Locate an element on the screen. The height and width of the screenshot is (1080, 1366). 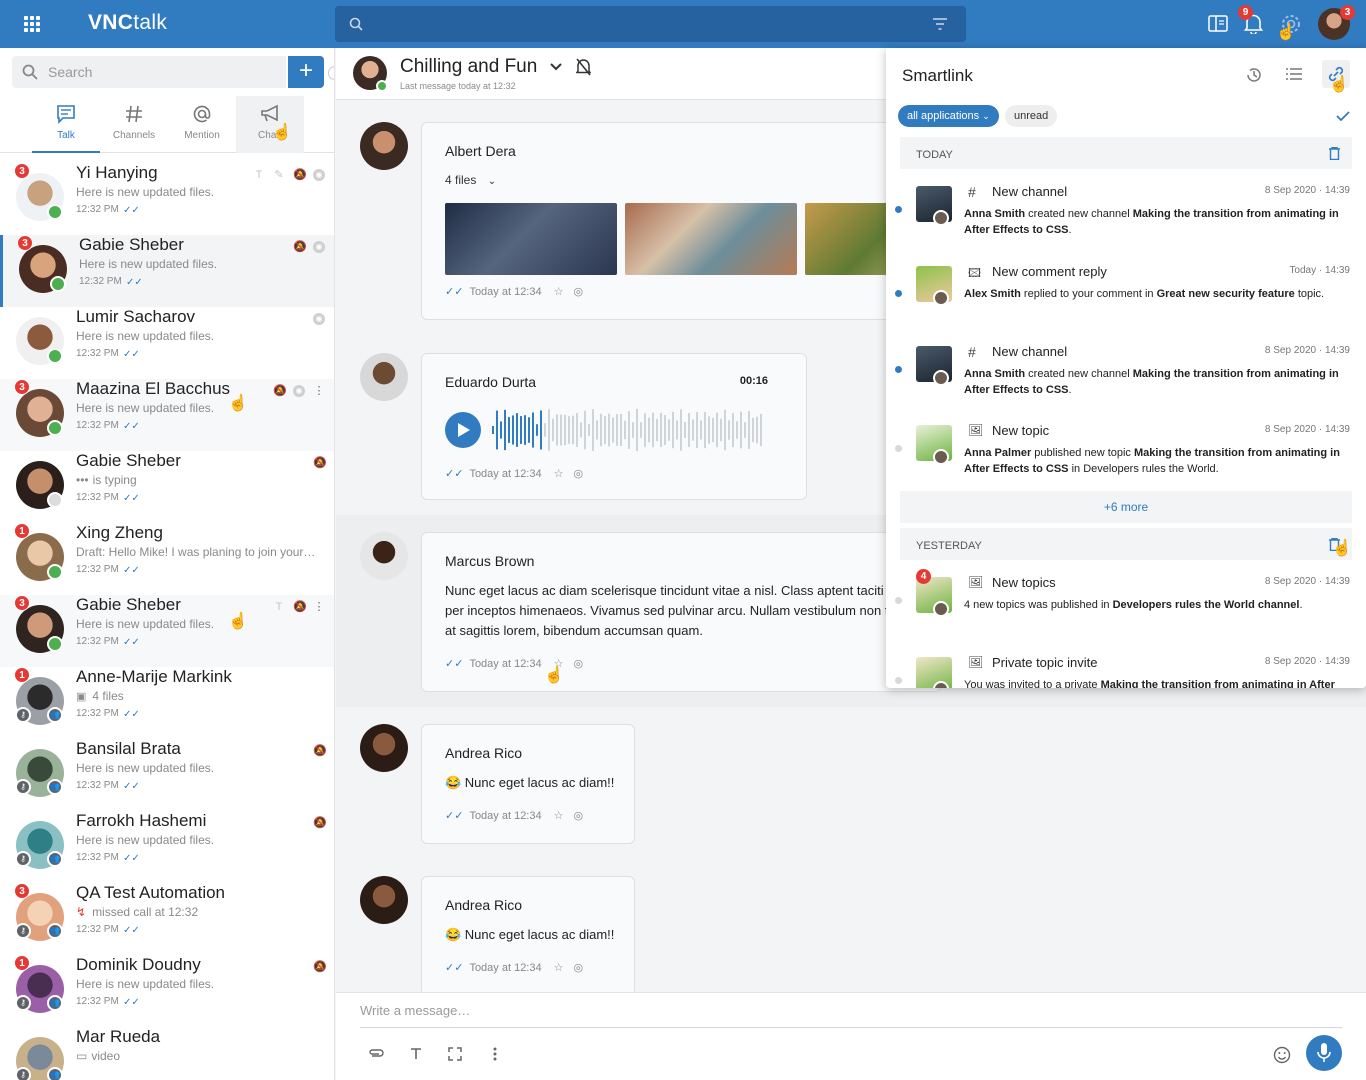
voice-record-button is located at coordinates (1324, 1053).